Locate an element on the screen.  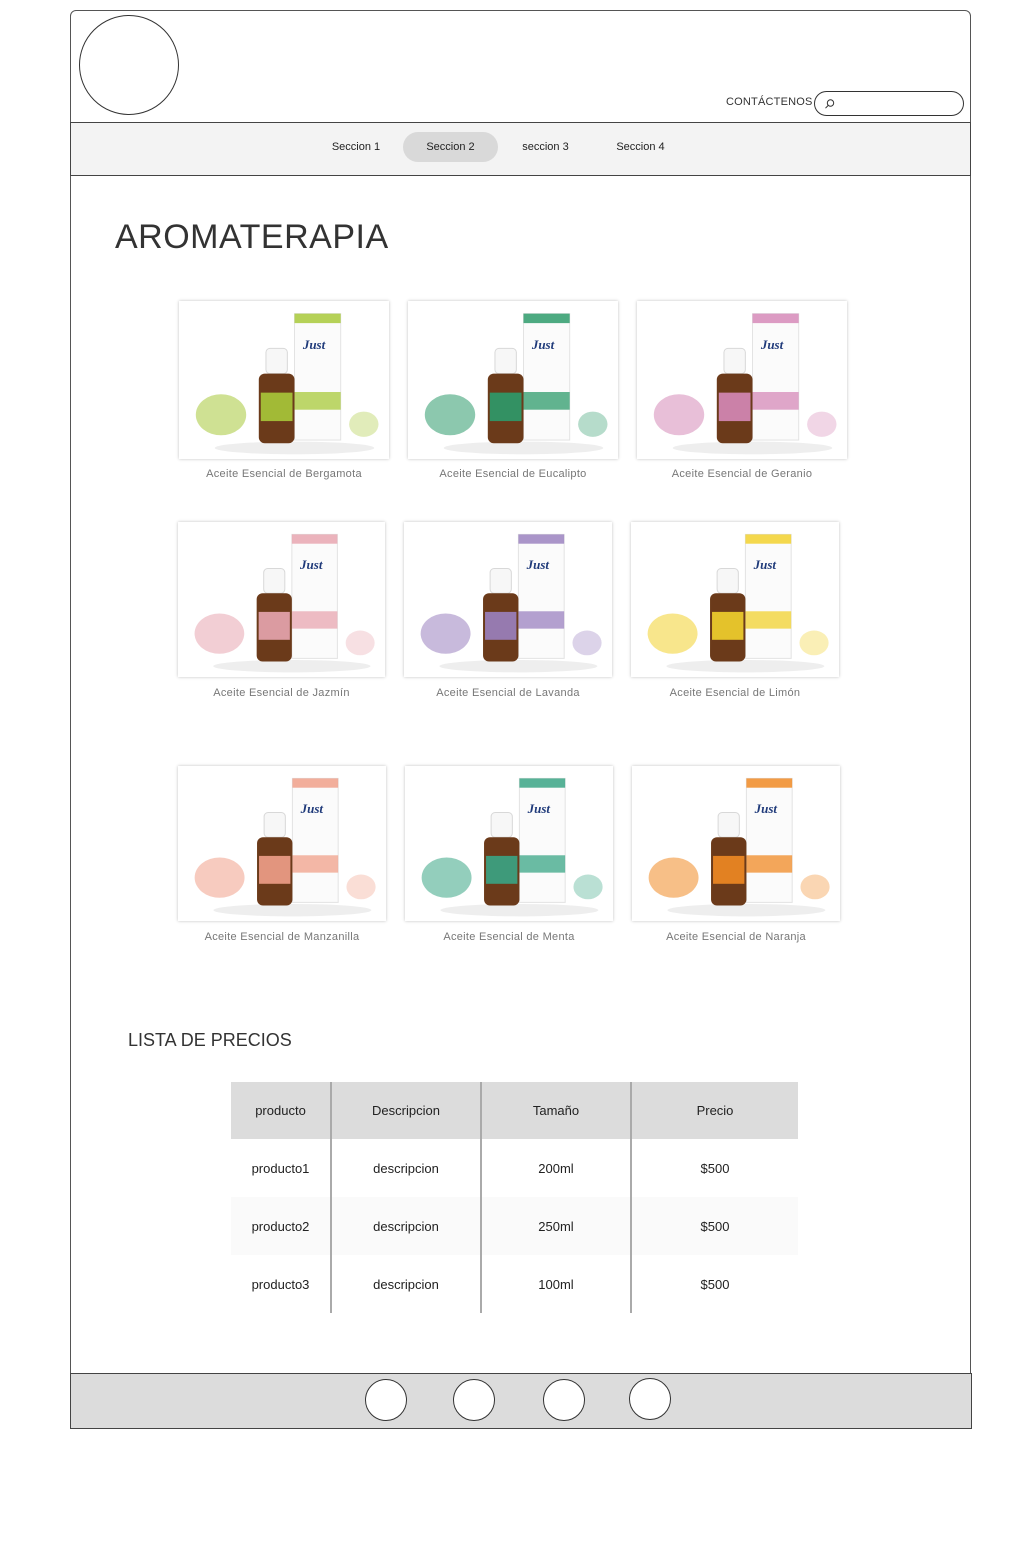
logo-placeholder is located at coordinates (129, 65).